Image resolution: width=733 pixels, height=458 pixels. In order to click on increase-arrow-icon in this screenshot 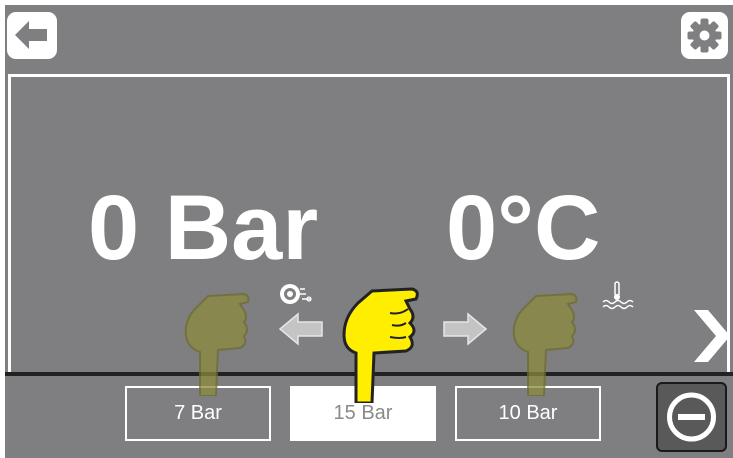, I will do `click(465, 329)`.